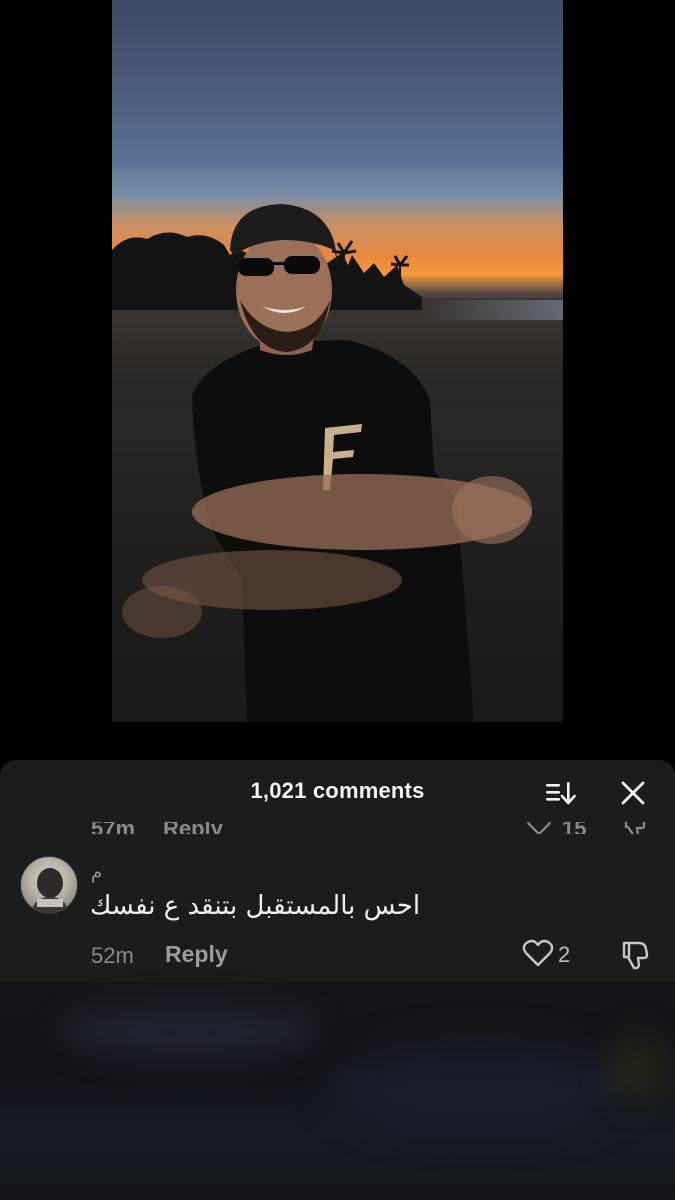  Describe the element at coordinates (196, 954) in the screenshot. I see `reply-button: Reply` at that location.